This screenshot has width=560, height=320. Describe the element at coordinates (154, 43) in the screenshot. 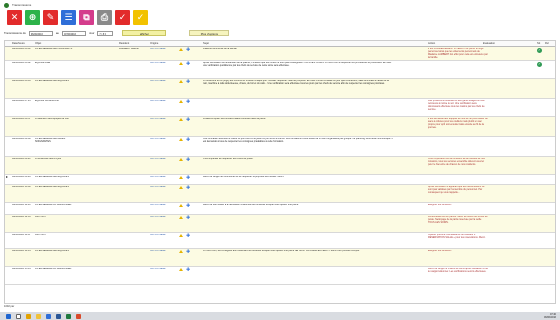

I see `column-header: Origine` at that location.